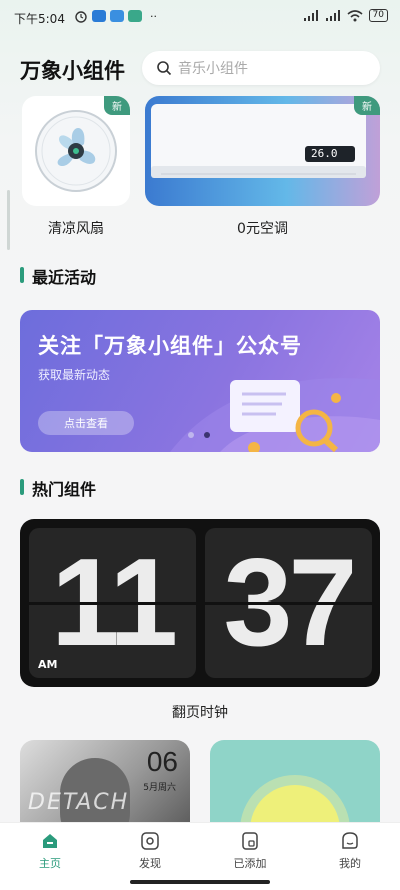  What do you see at coordinates (250, 863) in the screenshot?
I see `nav-label: 已添加` at bounding box center [250, 863].